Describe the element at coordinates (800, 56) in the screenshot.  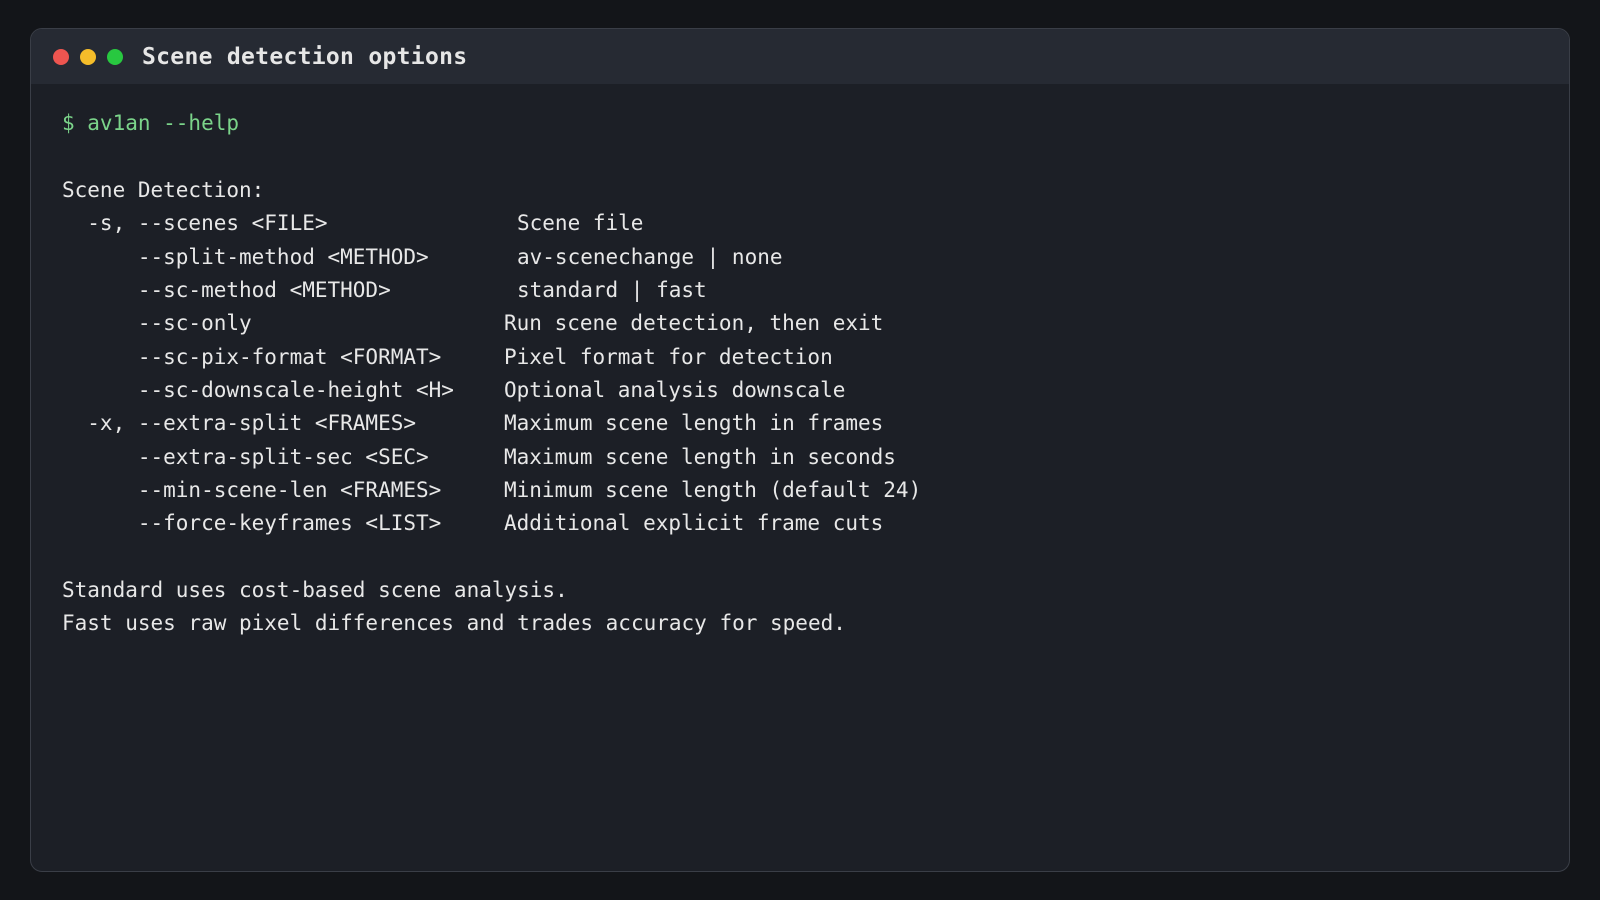
I see `title-bar: Scene detection options` at that location.